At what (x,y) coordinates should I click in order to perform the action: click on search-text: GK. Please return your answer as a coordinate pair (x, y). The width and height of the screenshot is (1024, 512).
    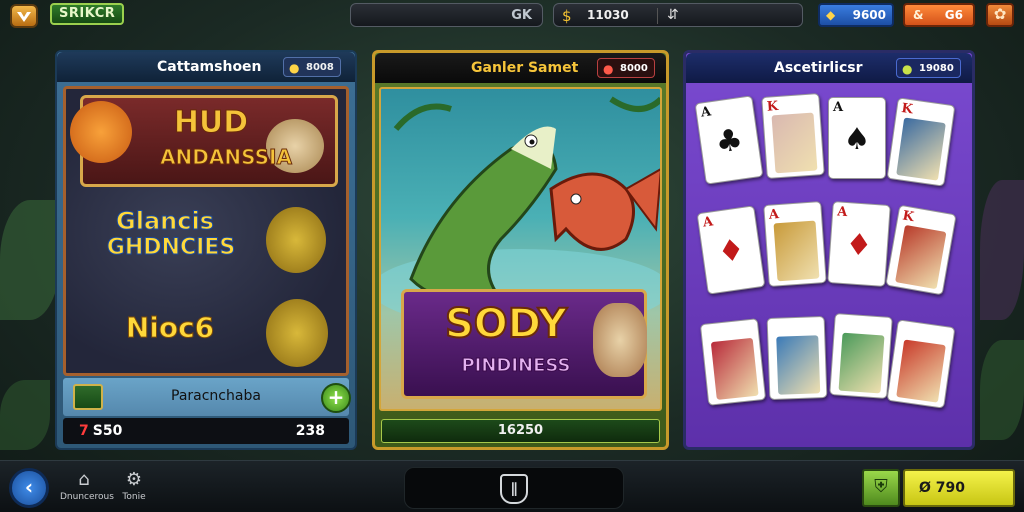
    Looking at the image, I should click on (521, 15).